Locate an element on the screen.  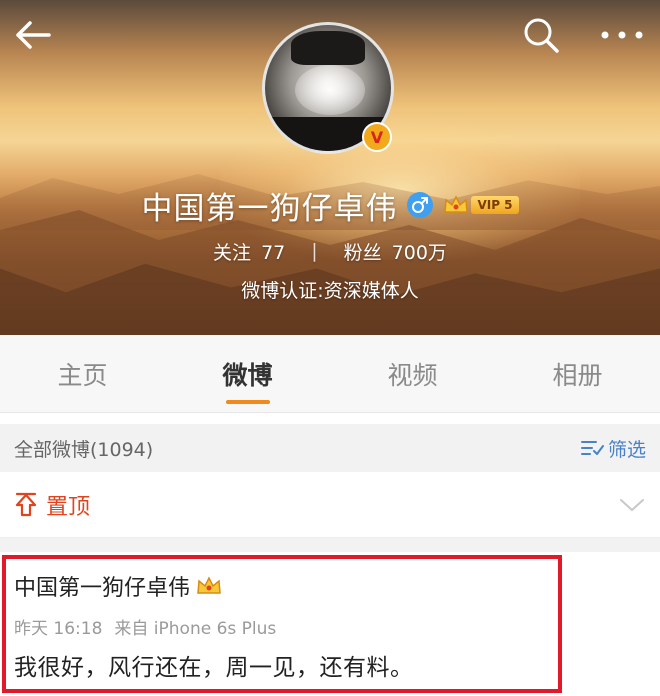
filter-icon is located at coordinates (592, 448).